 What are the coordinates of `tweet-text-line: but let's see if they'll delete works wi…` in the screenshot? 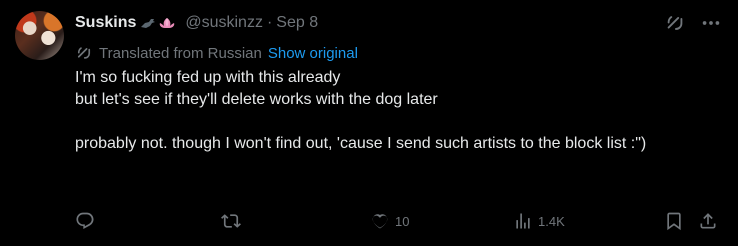 It's located at (256, 99).